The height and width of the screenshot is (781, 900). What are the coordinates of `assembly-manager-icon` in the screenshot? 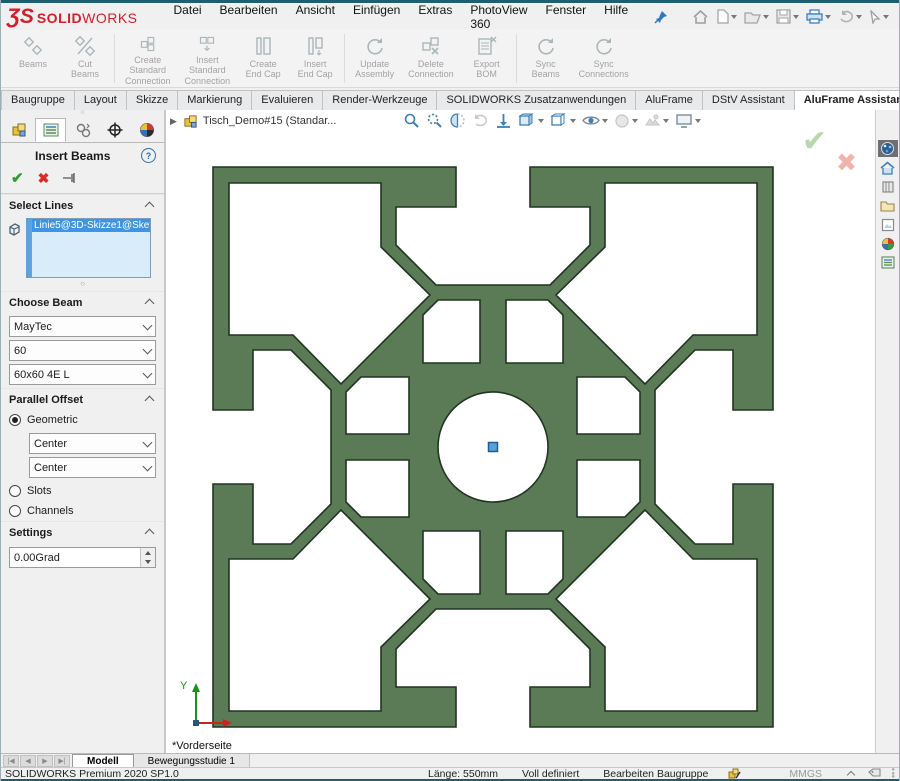 It's located at (18, 130).